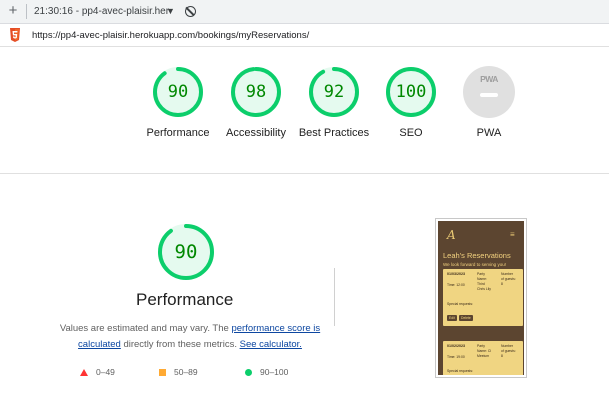 The width and height of the screenshot is (609, 403). What do you see at coordinates (186, 372) in the screenshot?
I see `legend-average-range: 50–89` at bounding box center [186, 372].